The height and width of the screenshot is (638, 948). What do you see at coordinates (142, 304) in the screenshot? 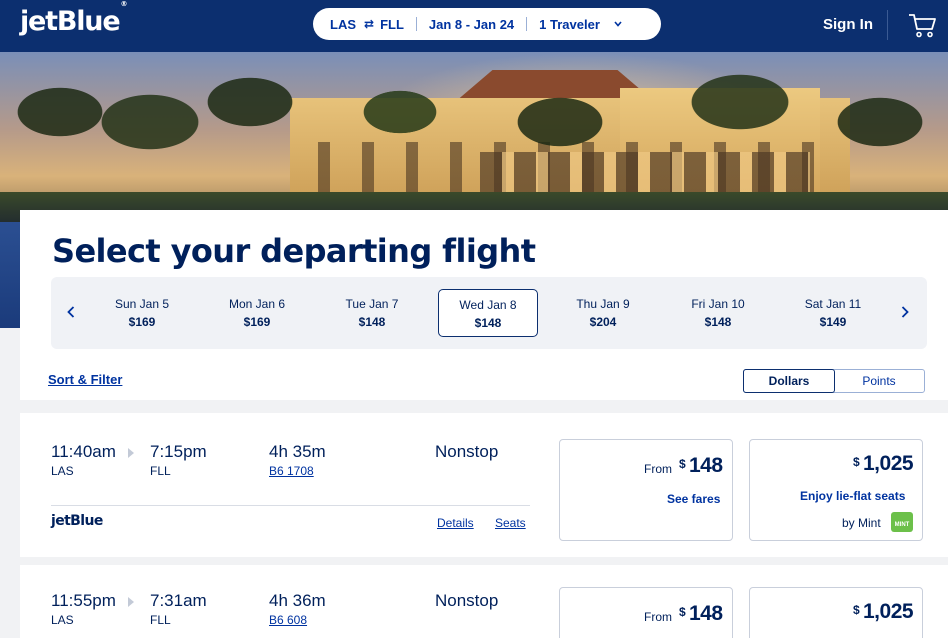
I see `date-label: Sun Jan 5` at bounding box center [142, 304].